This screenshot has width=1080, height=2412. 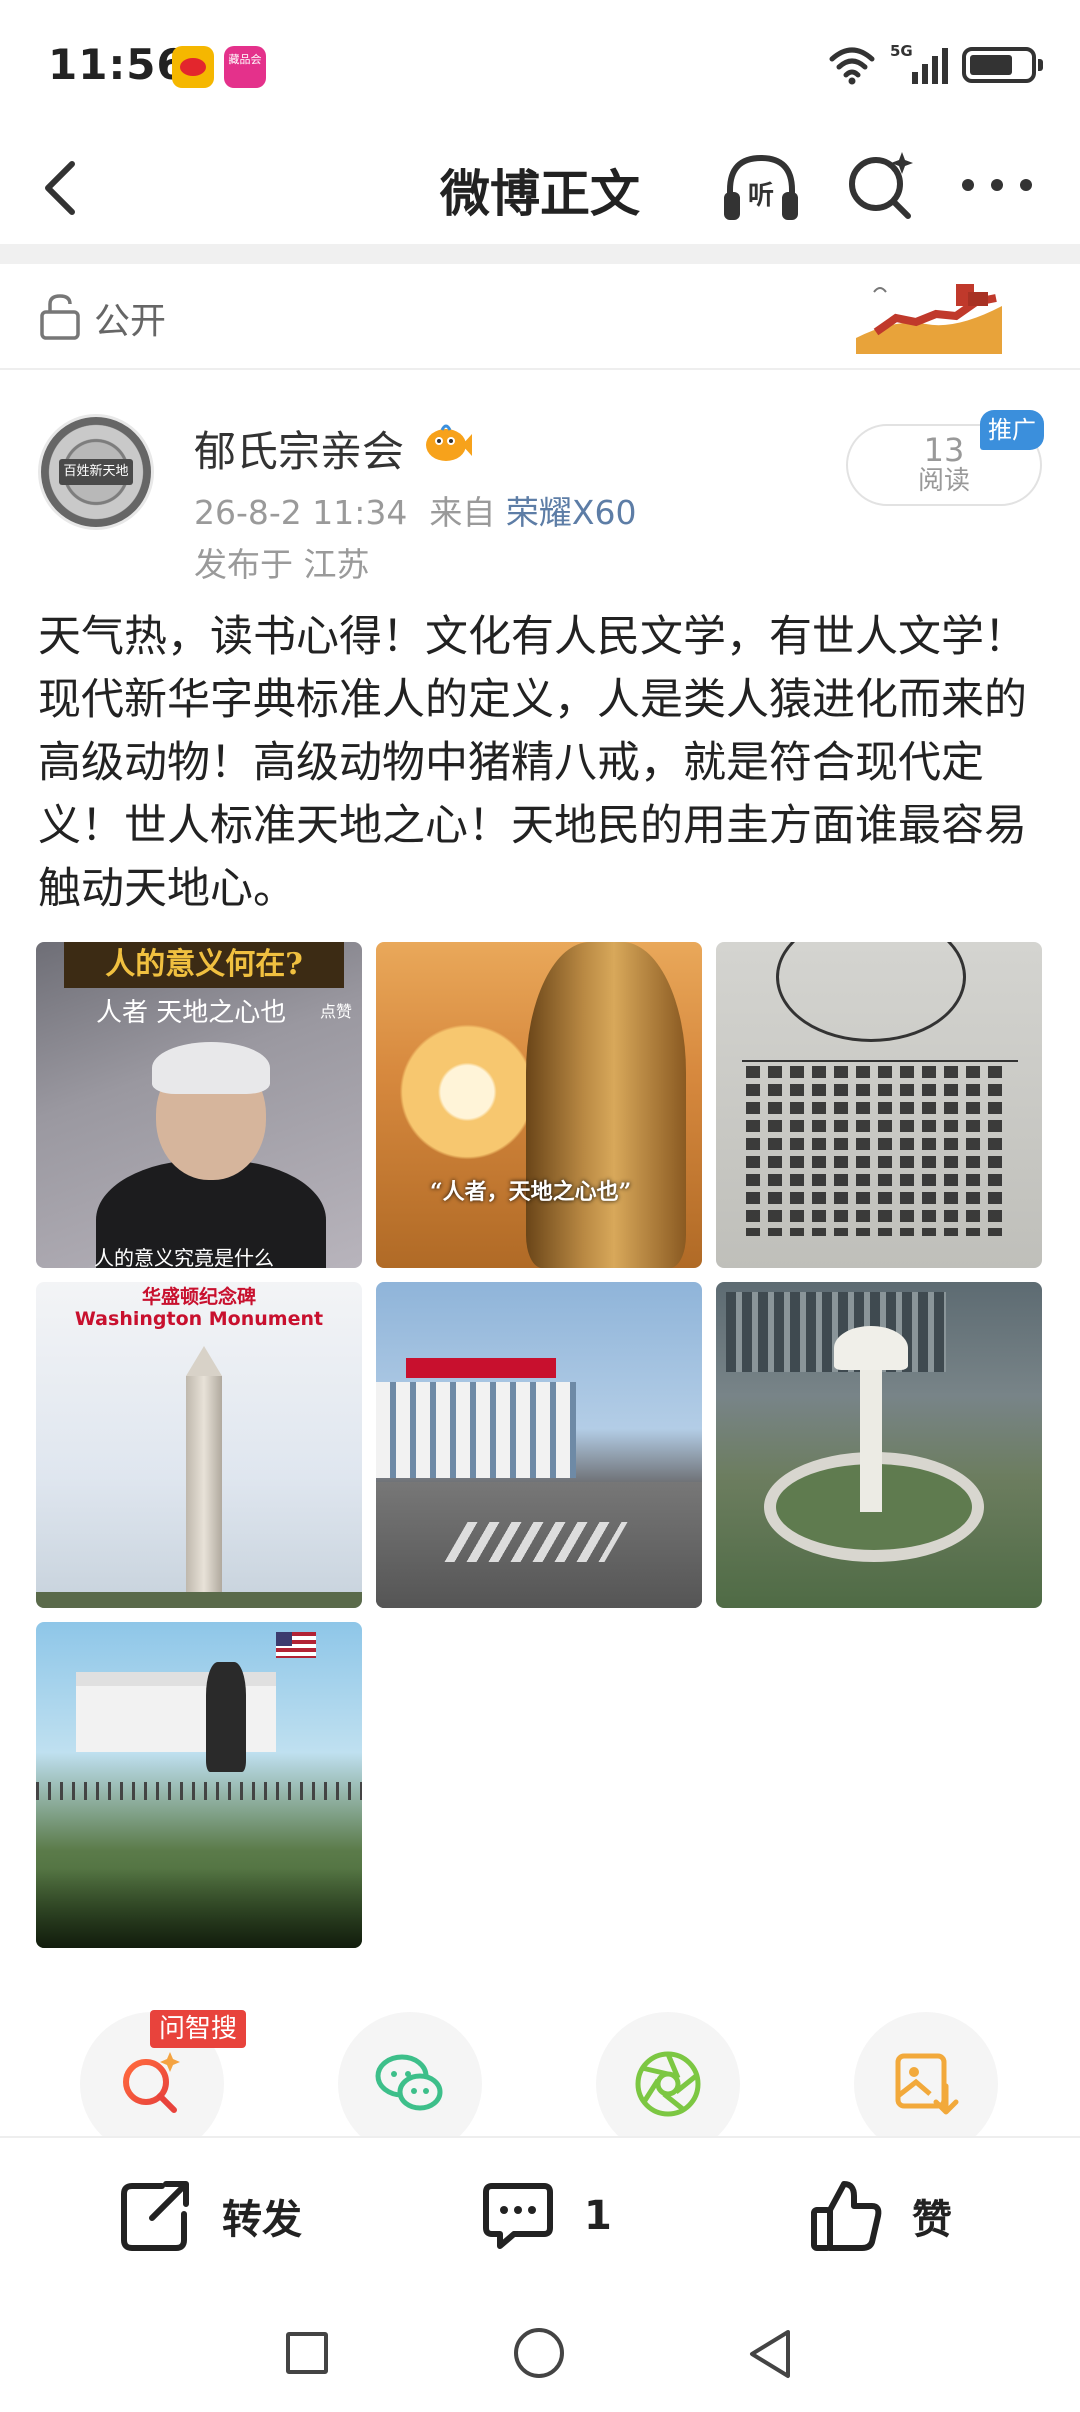 What do you see at coordinates (307, 2353) in the screenshot?
I see `recent-apps-icon` at bounding box center [307, 2353].